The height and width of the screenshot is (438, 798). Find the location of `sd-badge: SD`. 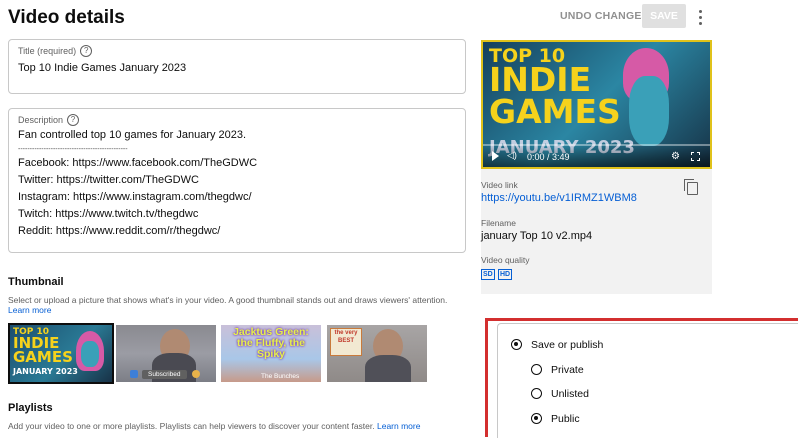

sd-badge: SD is located at coordinates (488, 274).